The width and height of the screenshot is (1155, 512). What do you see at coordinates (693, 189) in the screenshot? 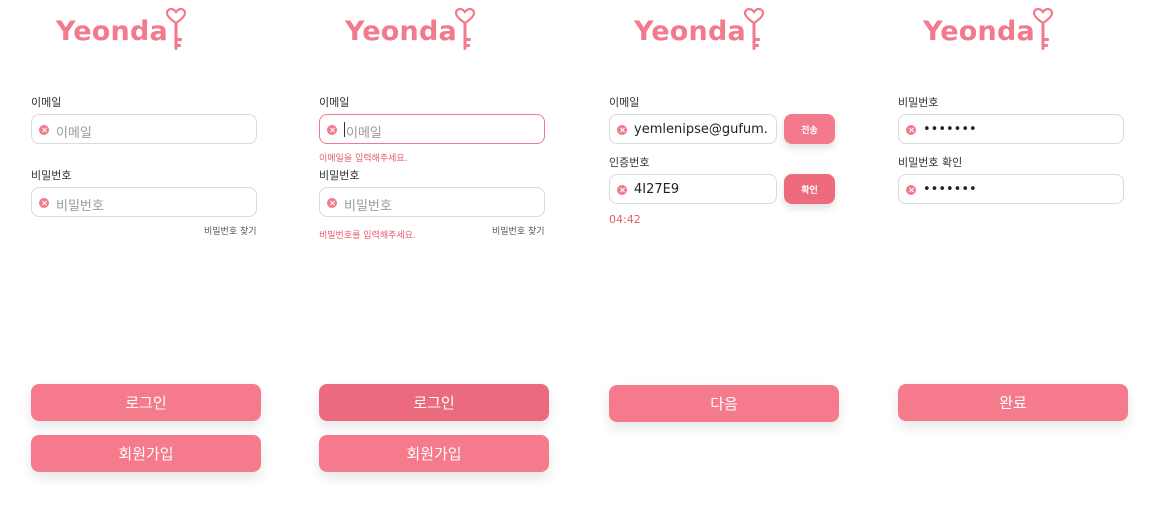
I see `code-field: 4I27E9` at bounding box center [693, 189].